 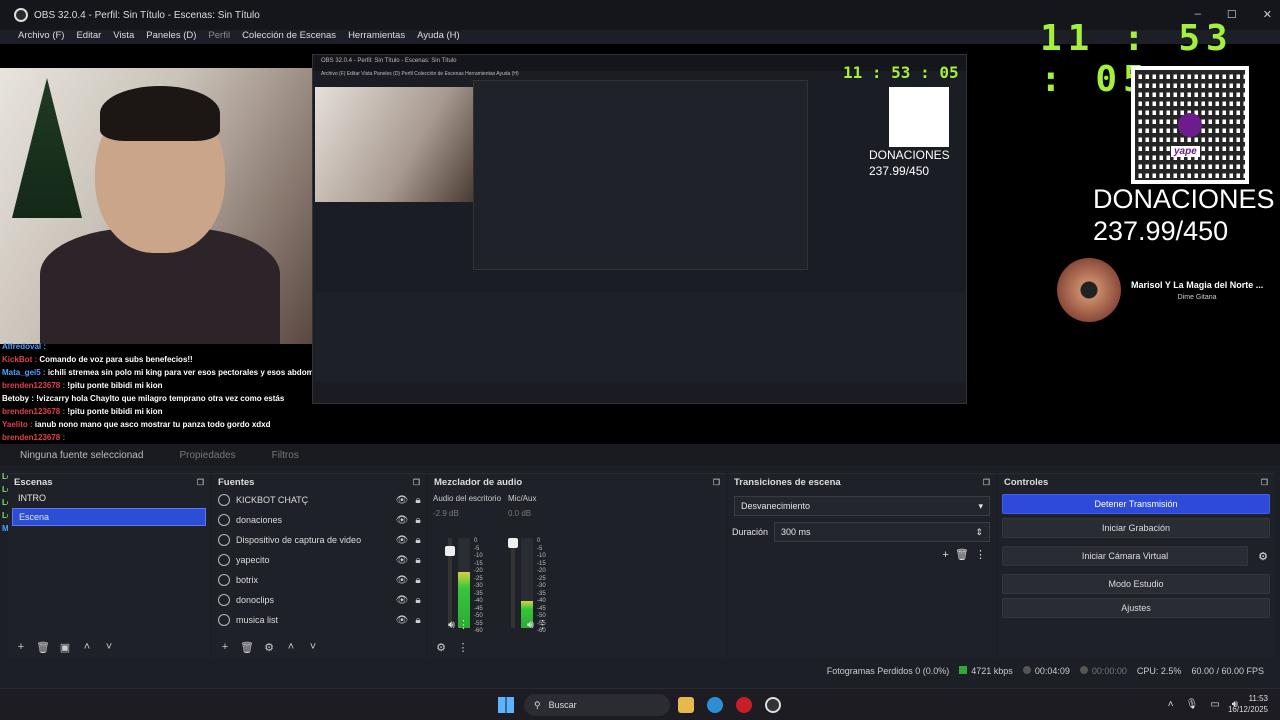 What do you see at coordinates (289, 37) in the screenshot?
I see `menu-coleccion-escenas: Colección de Escenas` at bounding box center [289, 37].